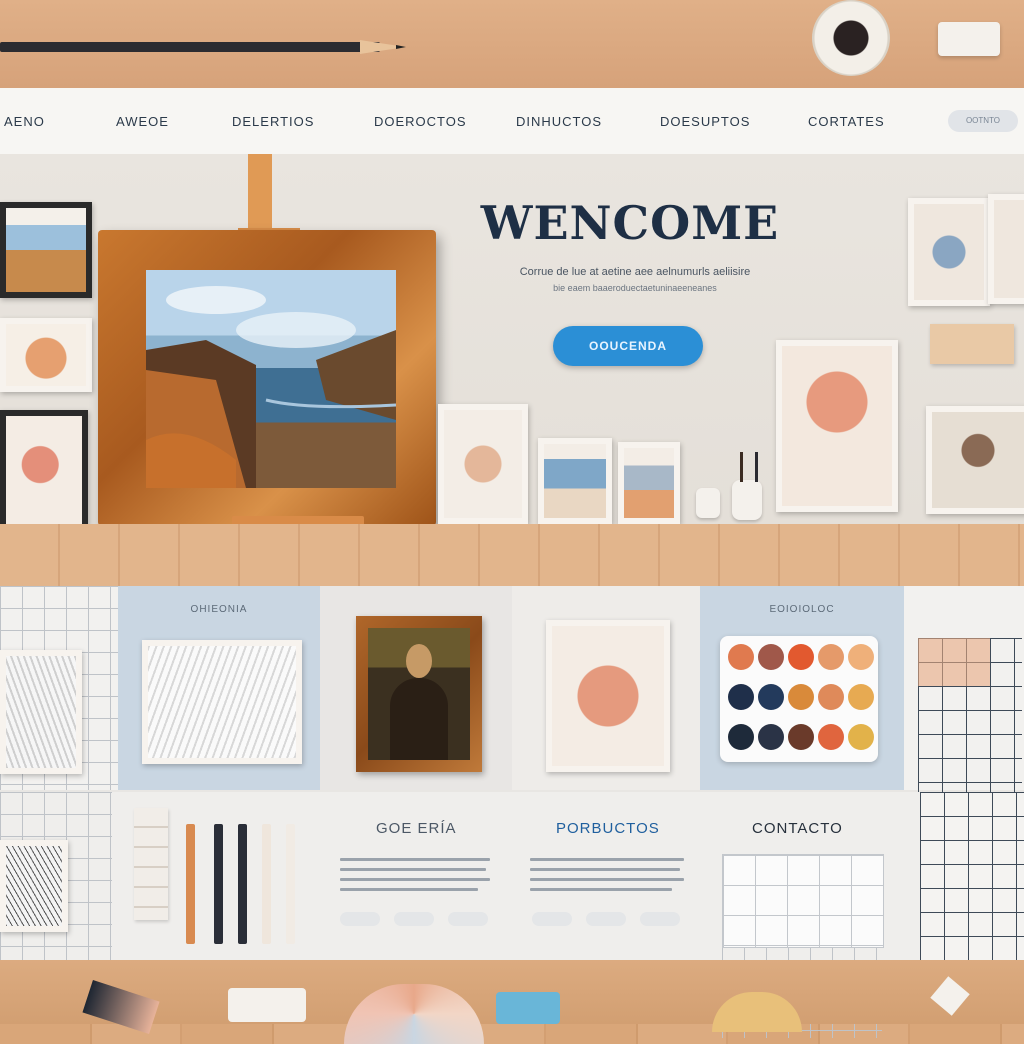 The height and width of the screenshot is (1044, 1024). Describe the element at coordinates (219, 609) in the screenshot. I see `card-label-1: OHIEONIA` at that location.